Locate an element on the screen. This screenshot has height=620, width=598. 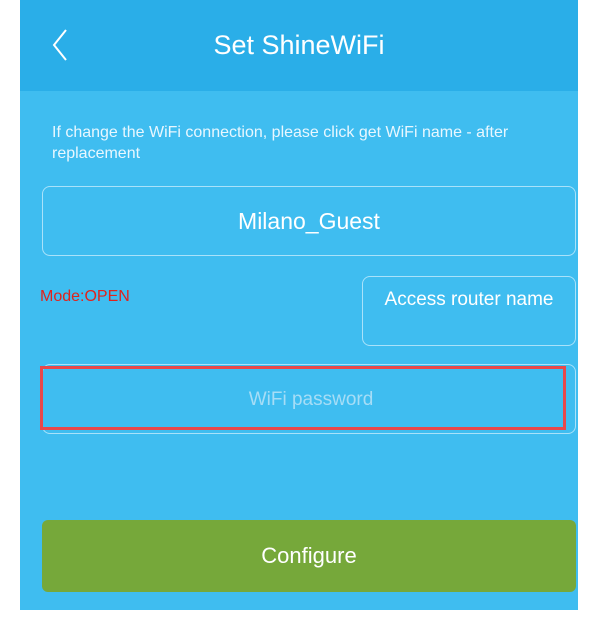
mode-label: Mode:OPEN is located at coordinates (85, 296).